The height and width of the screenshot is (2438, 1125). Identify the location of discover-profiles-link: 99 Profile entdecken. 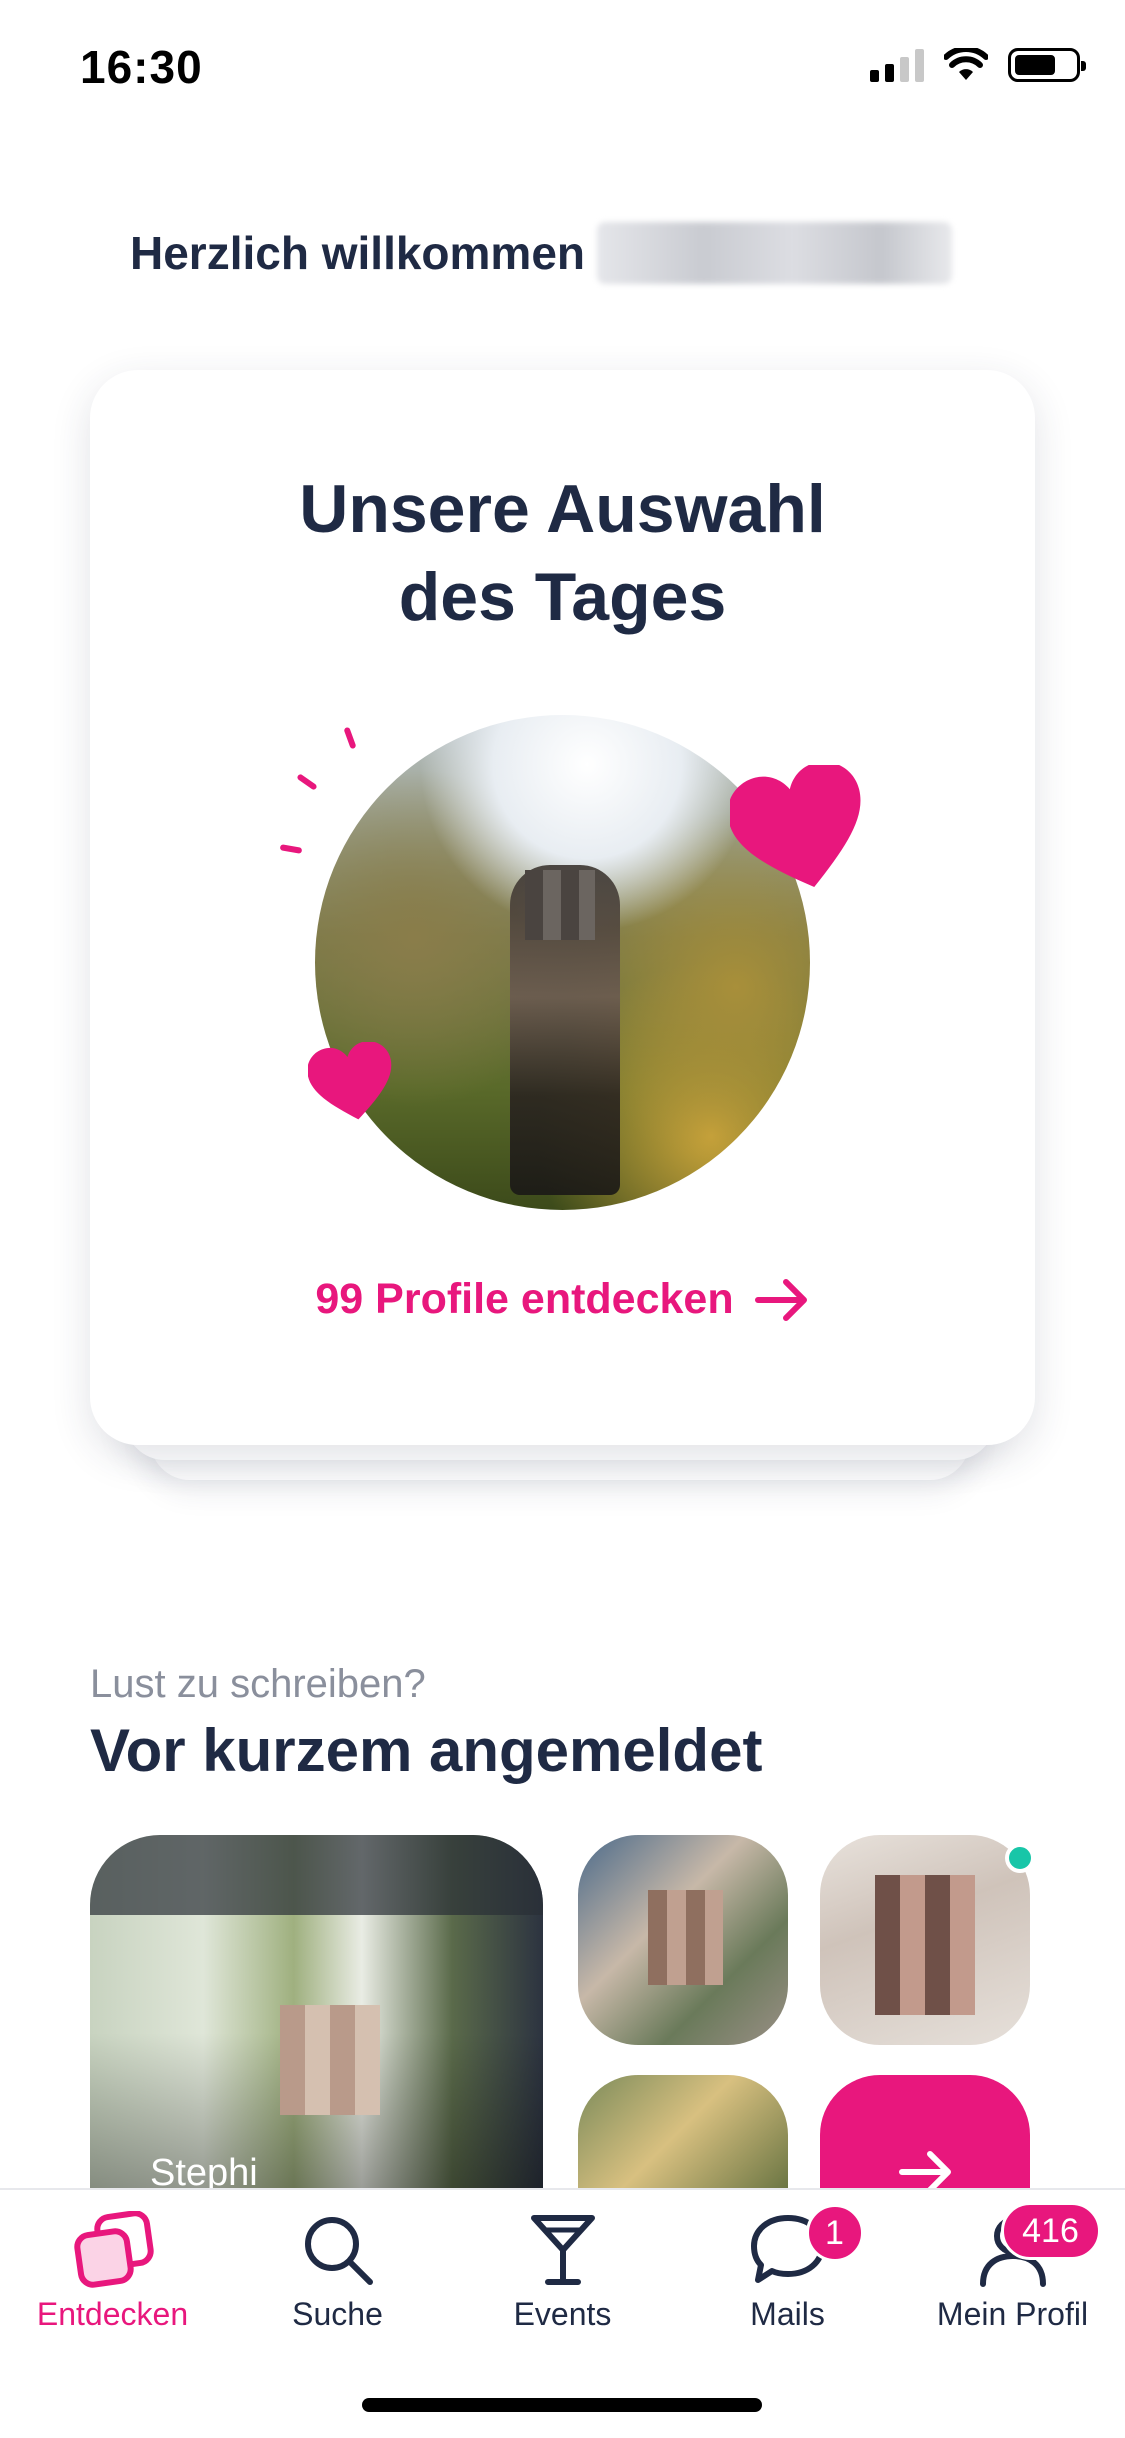
(562, 1299).